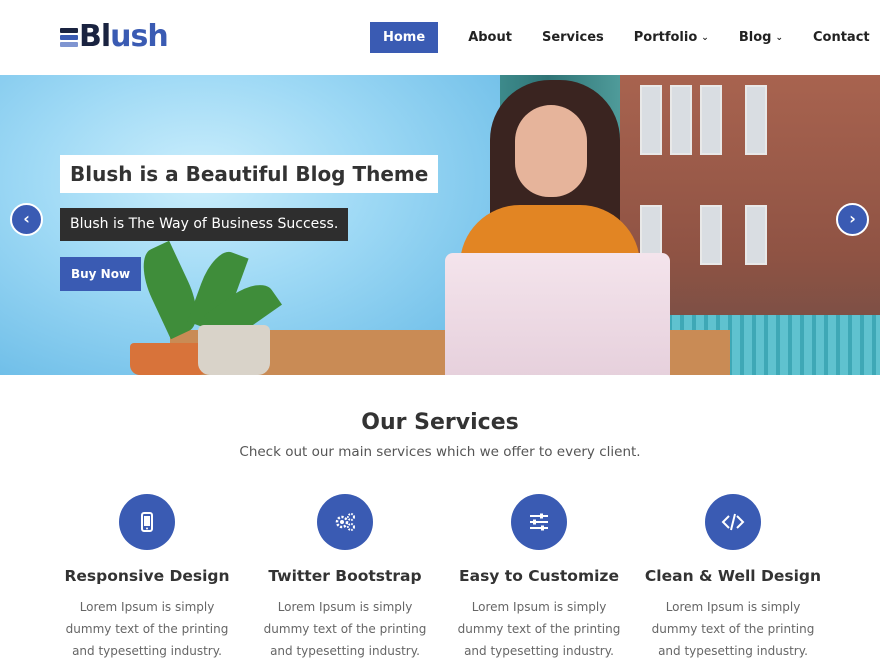 This screenshot has height=660, width=880. I want to click on code-icon, so click(733, 522).